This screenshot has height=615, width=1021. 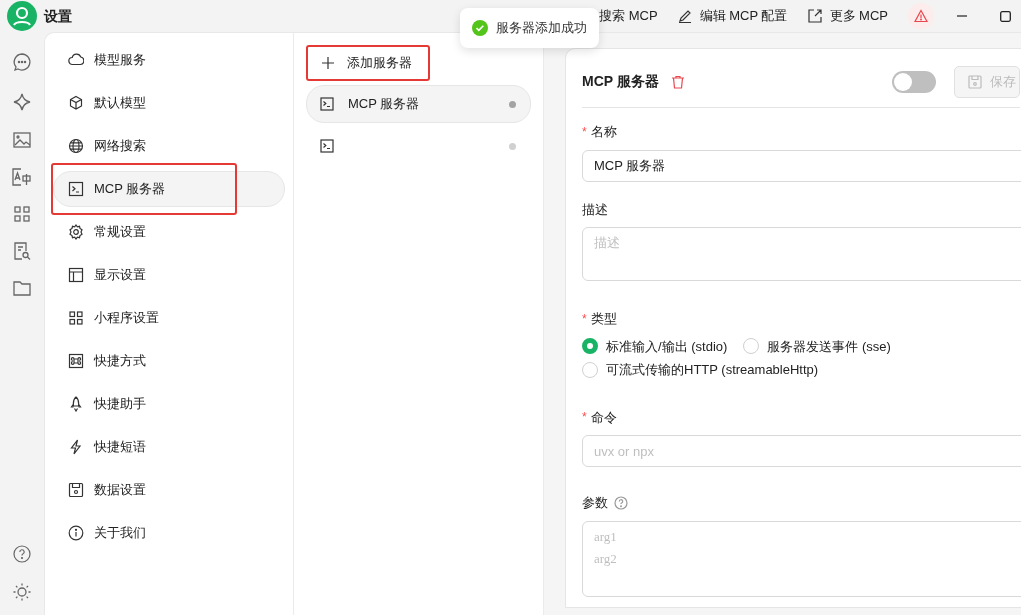 What do you see at coordinates (628, 16) in the screenshot?
I see `toolbar-link: 搜索 MCP` at bounding box center [628, 16].